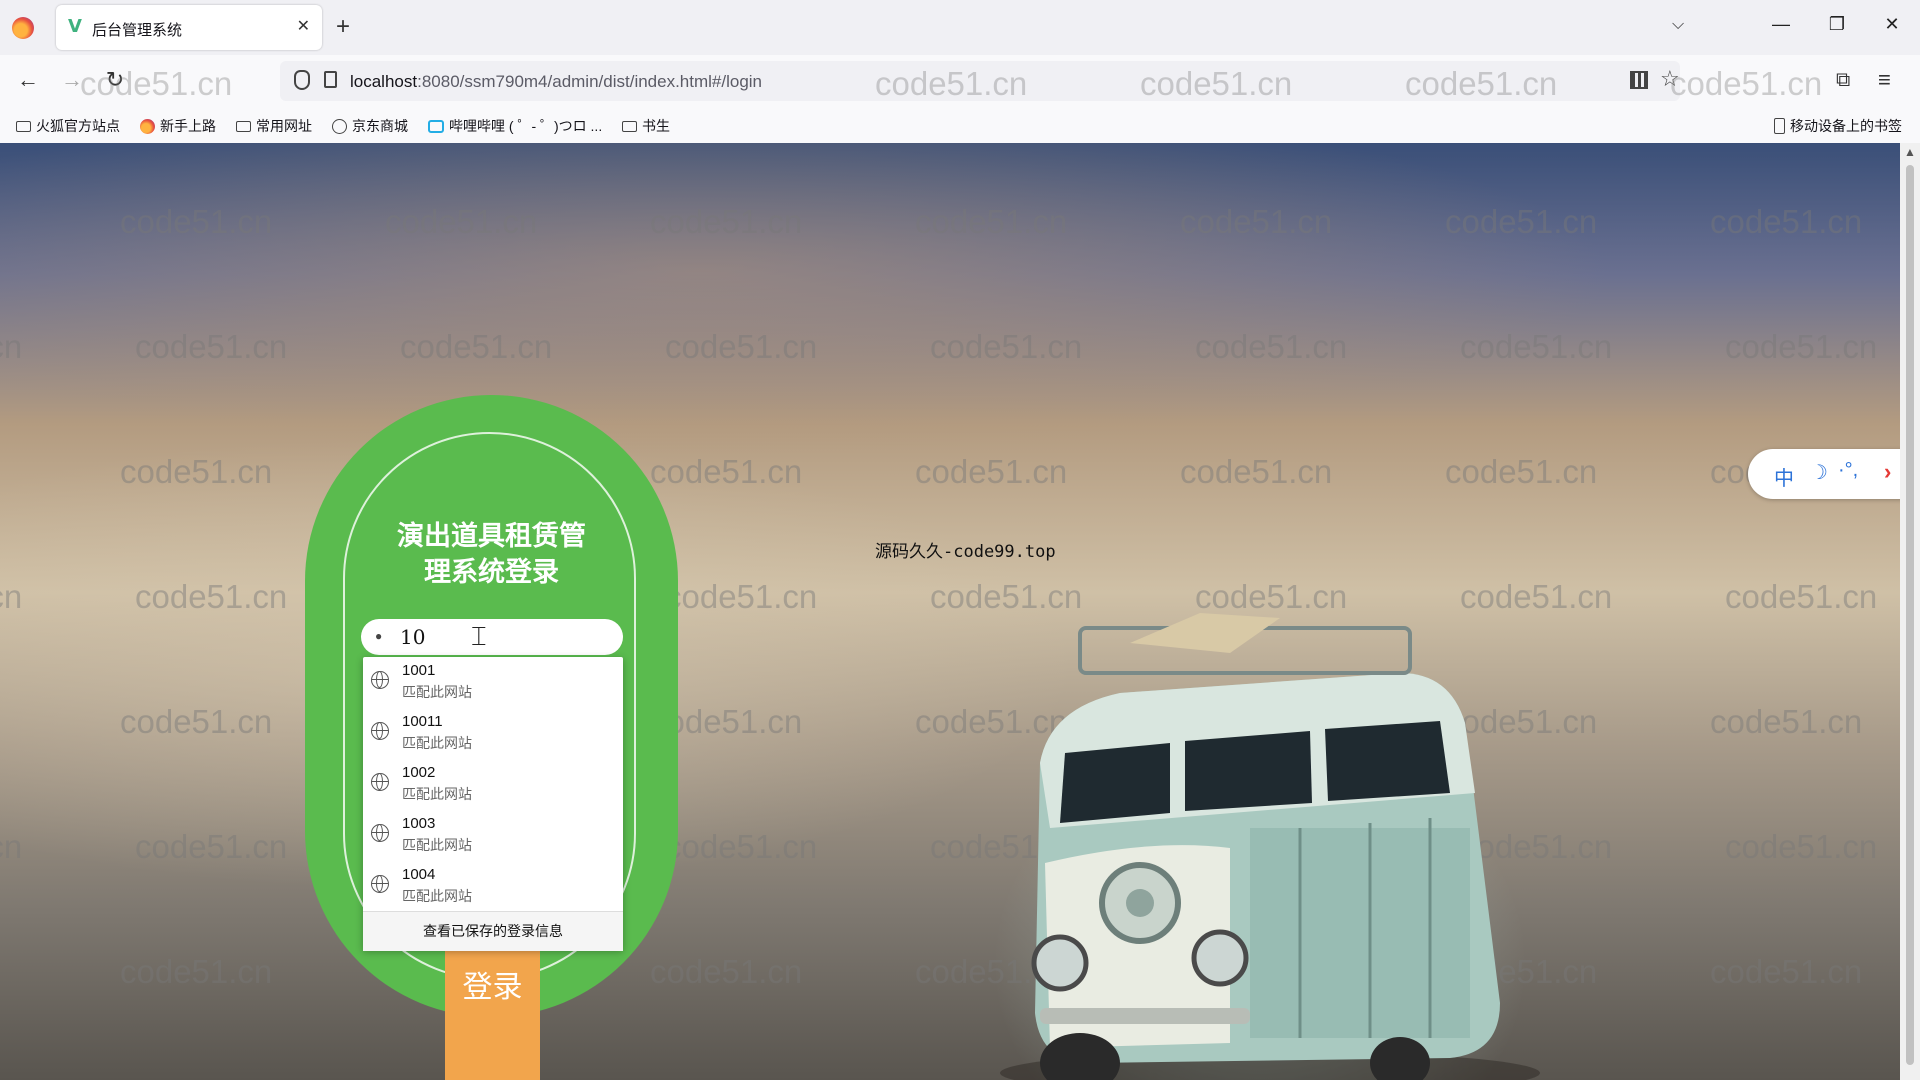 The image size is (1920, 1080). What do you see at coordinates (656, 126) in the screenshot?
I see `bookmark-label: 书生` at bounding box center [656, 126].